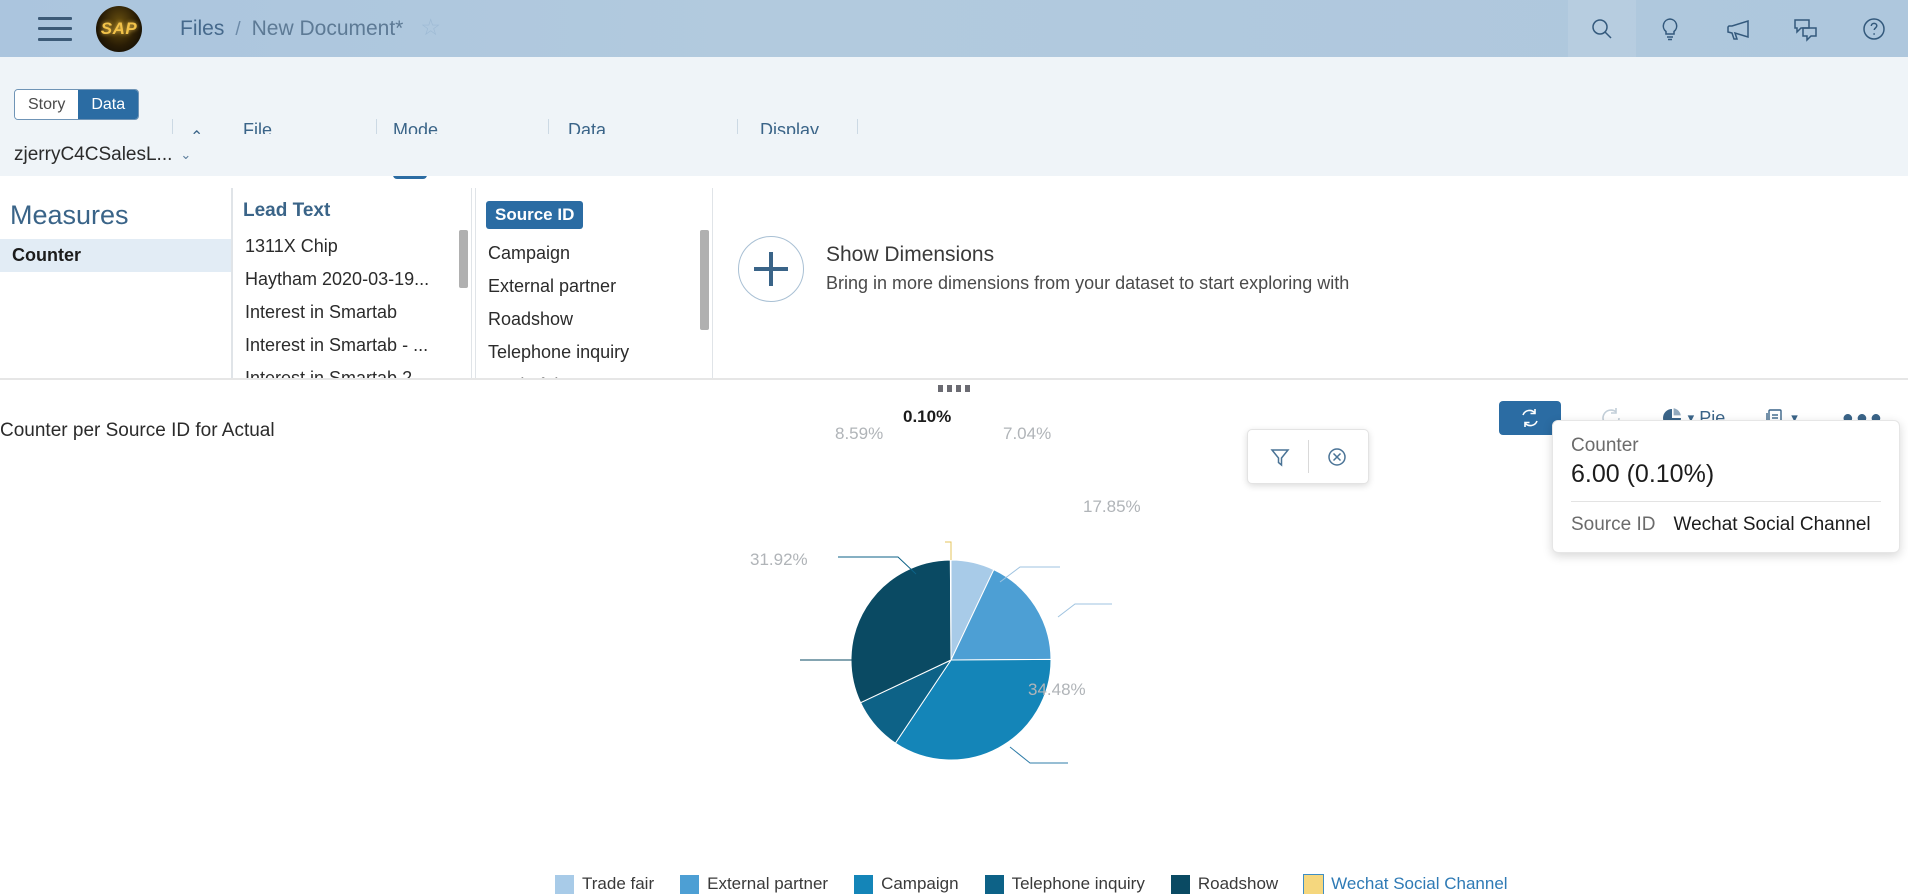 The height and width of the screenshot is (894, 1908). I want to click on source-id-title: Source ID, so click(594, 212).